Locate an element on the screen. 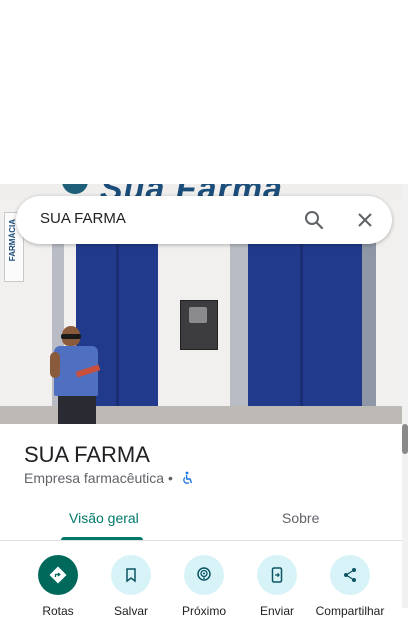 This screenshot has width=408, height=618. action-buttons: Rotas Salvar Próximo Enviar Compartilhar is located at coordinates (201, 583).